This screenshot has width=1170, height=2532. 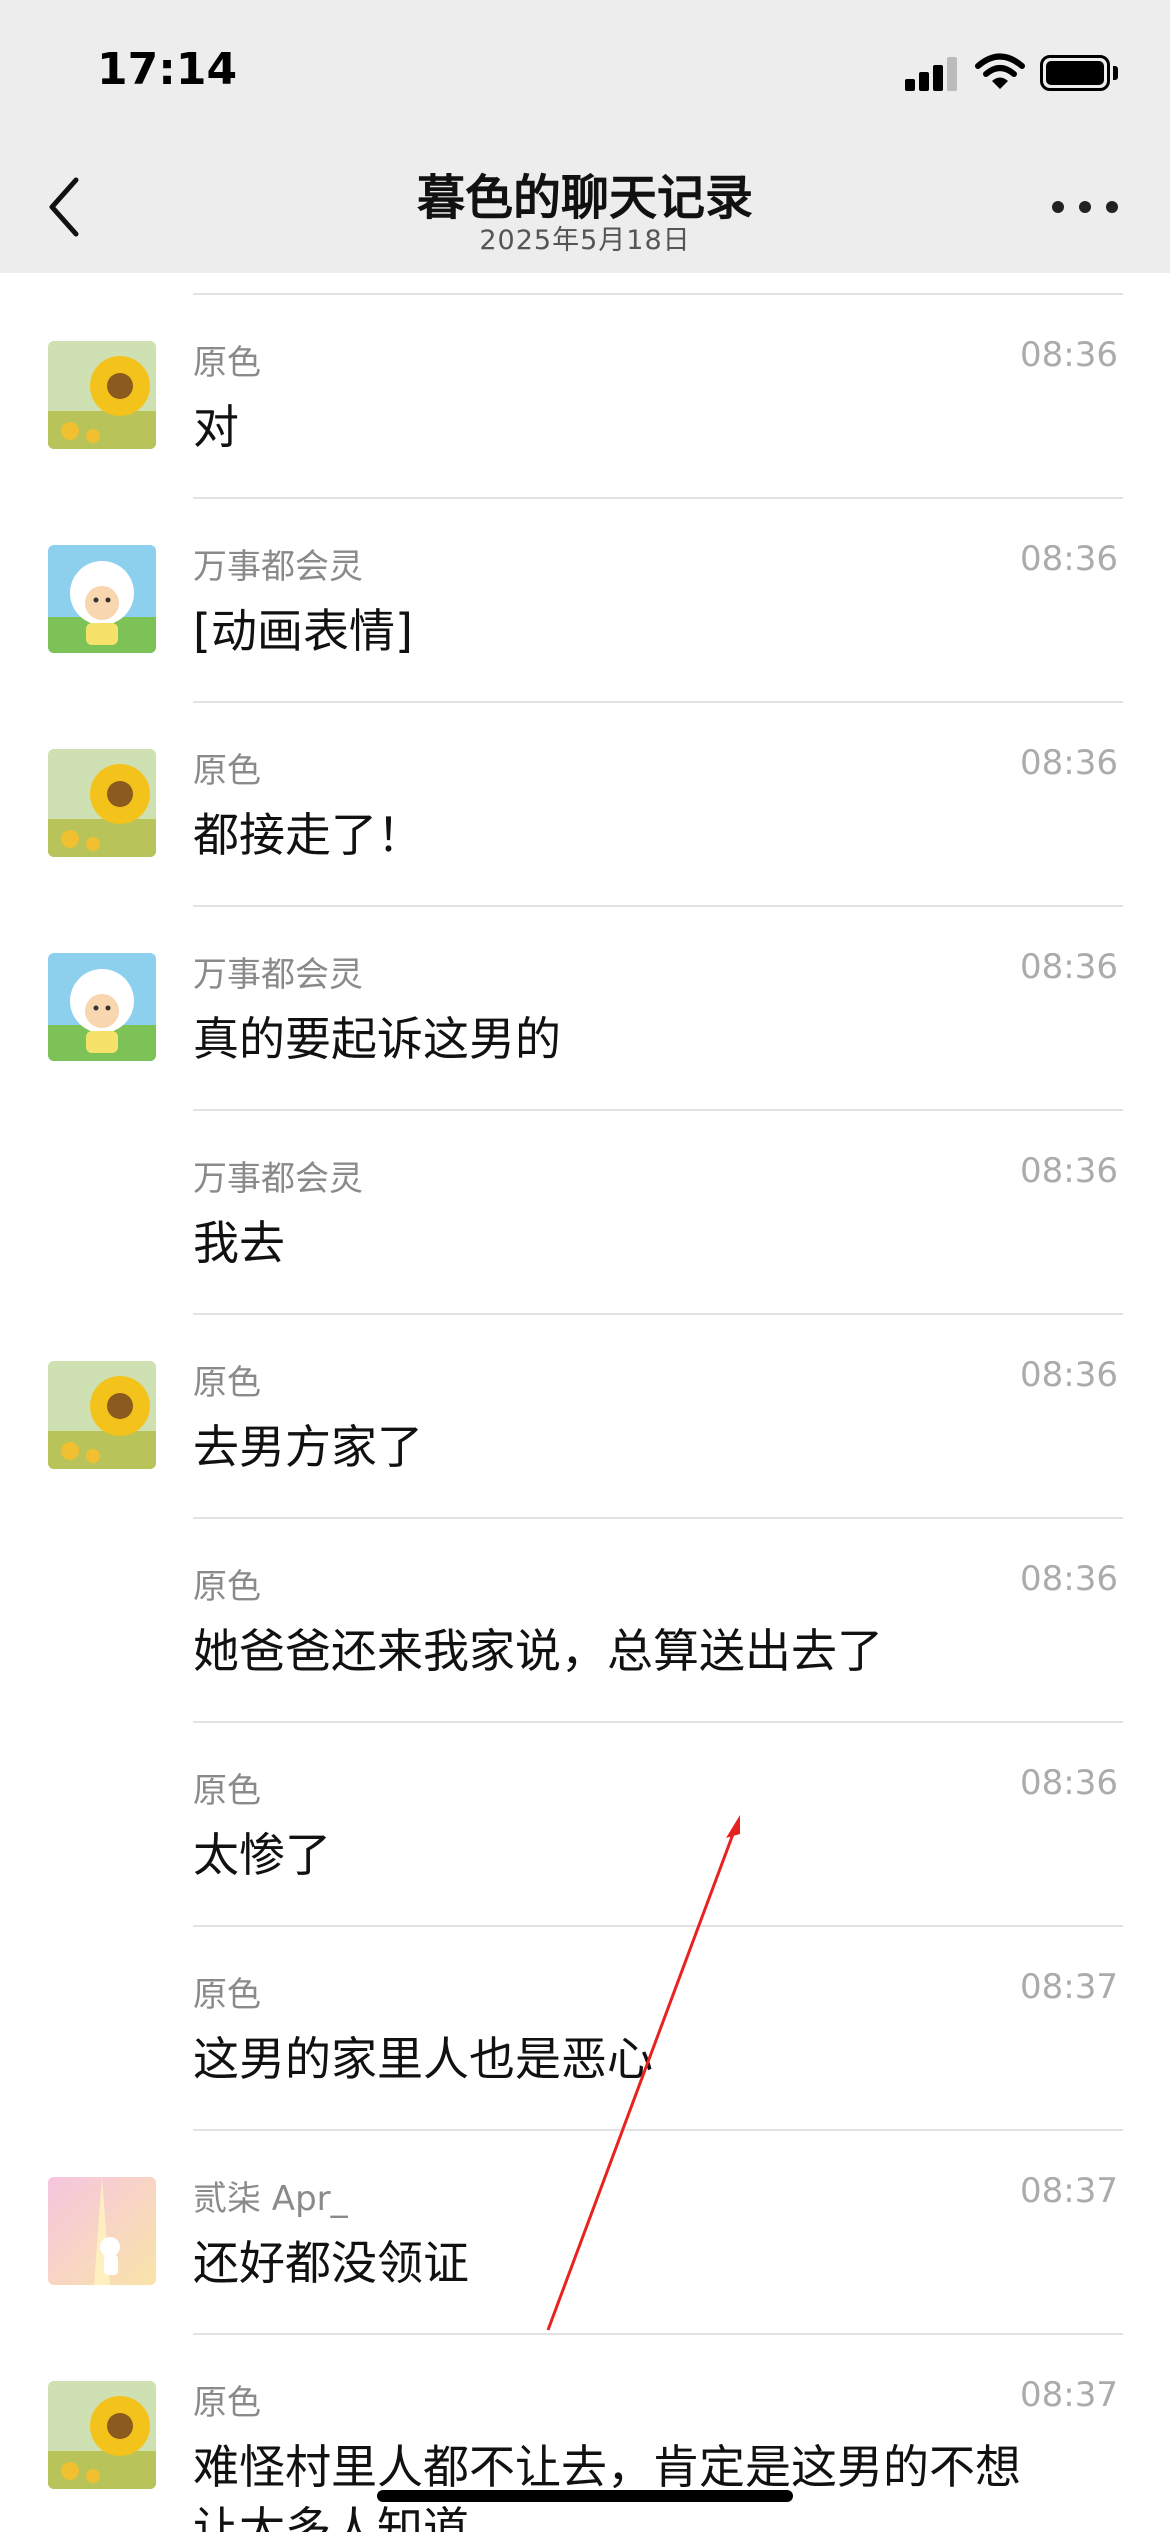 I want to click on navigation-bar: 17:14 暮色的聊天记录 2025年5月18日, so click(x=585, y=136).